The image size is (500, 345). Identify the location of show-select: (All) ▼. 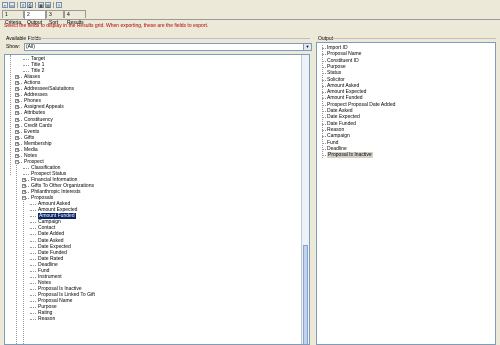
(168, 47).